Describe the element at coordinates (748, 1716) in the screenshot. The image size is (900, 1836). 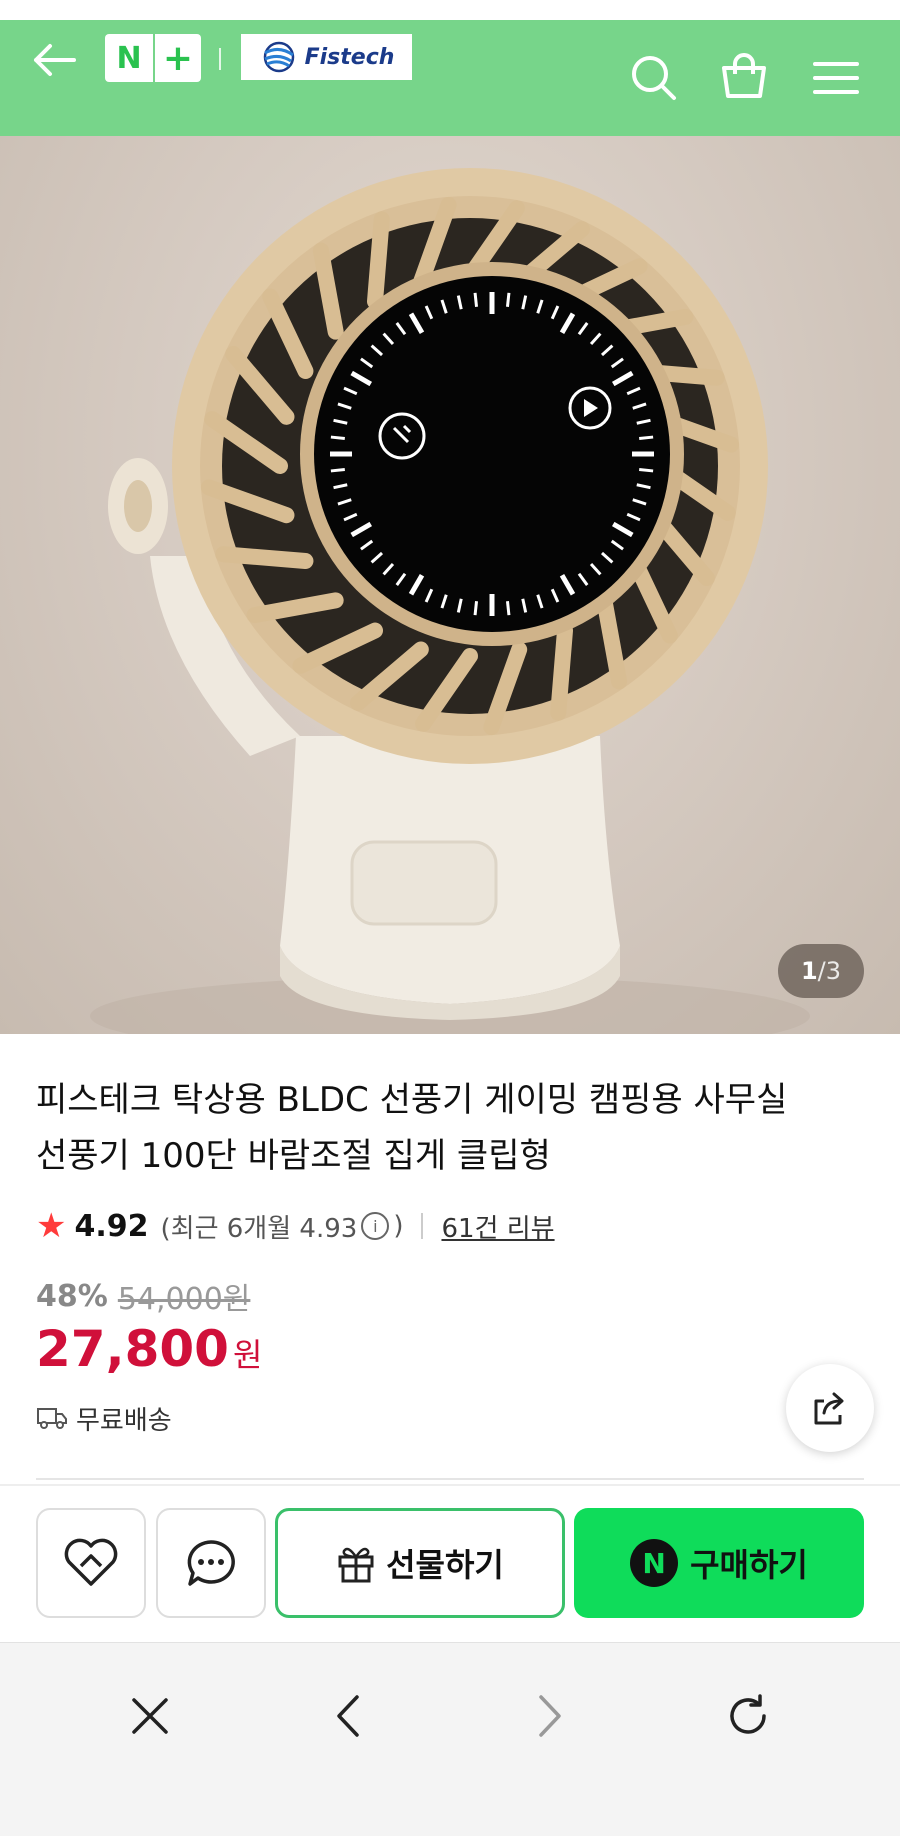
I see `reload-icon` at that location.